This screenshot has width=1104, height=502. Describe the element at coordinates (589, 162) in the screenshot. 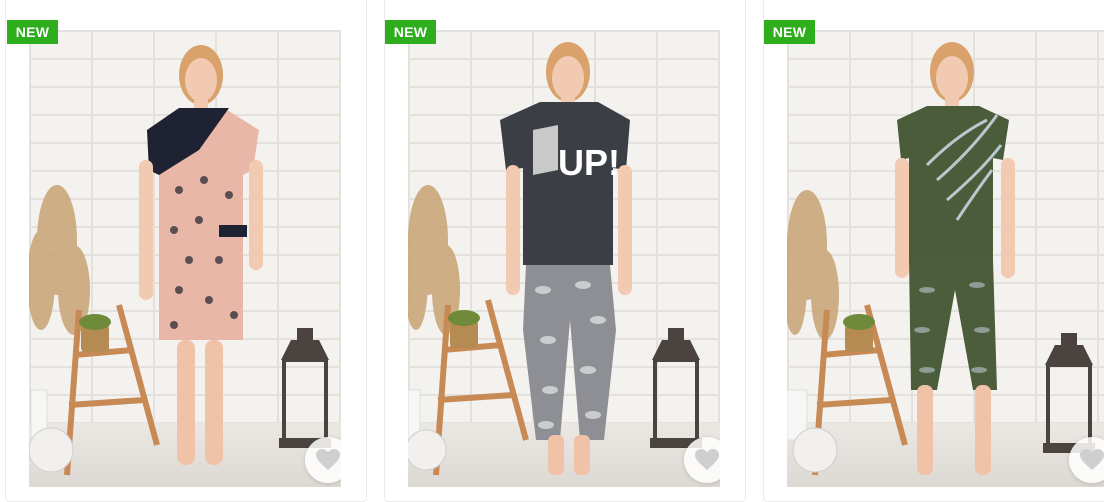

I see `shirt-print-text: UP!` at that location.